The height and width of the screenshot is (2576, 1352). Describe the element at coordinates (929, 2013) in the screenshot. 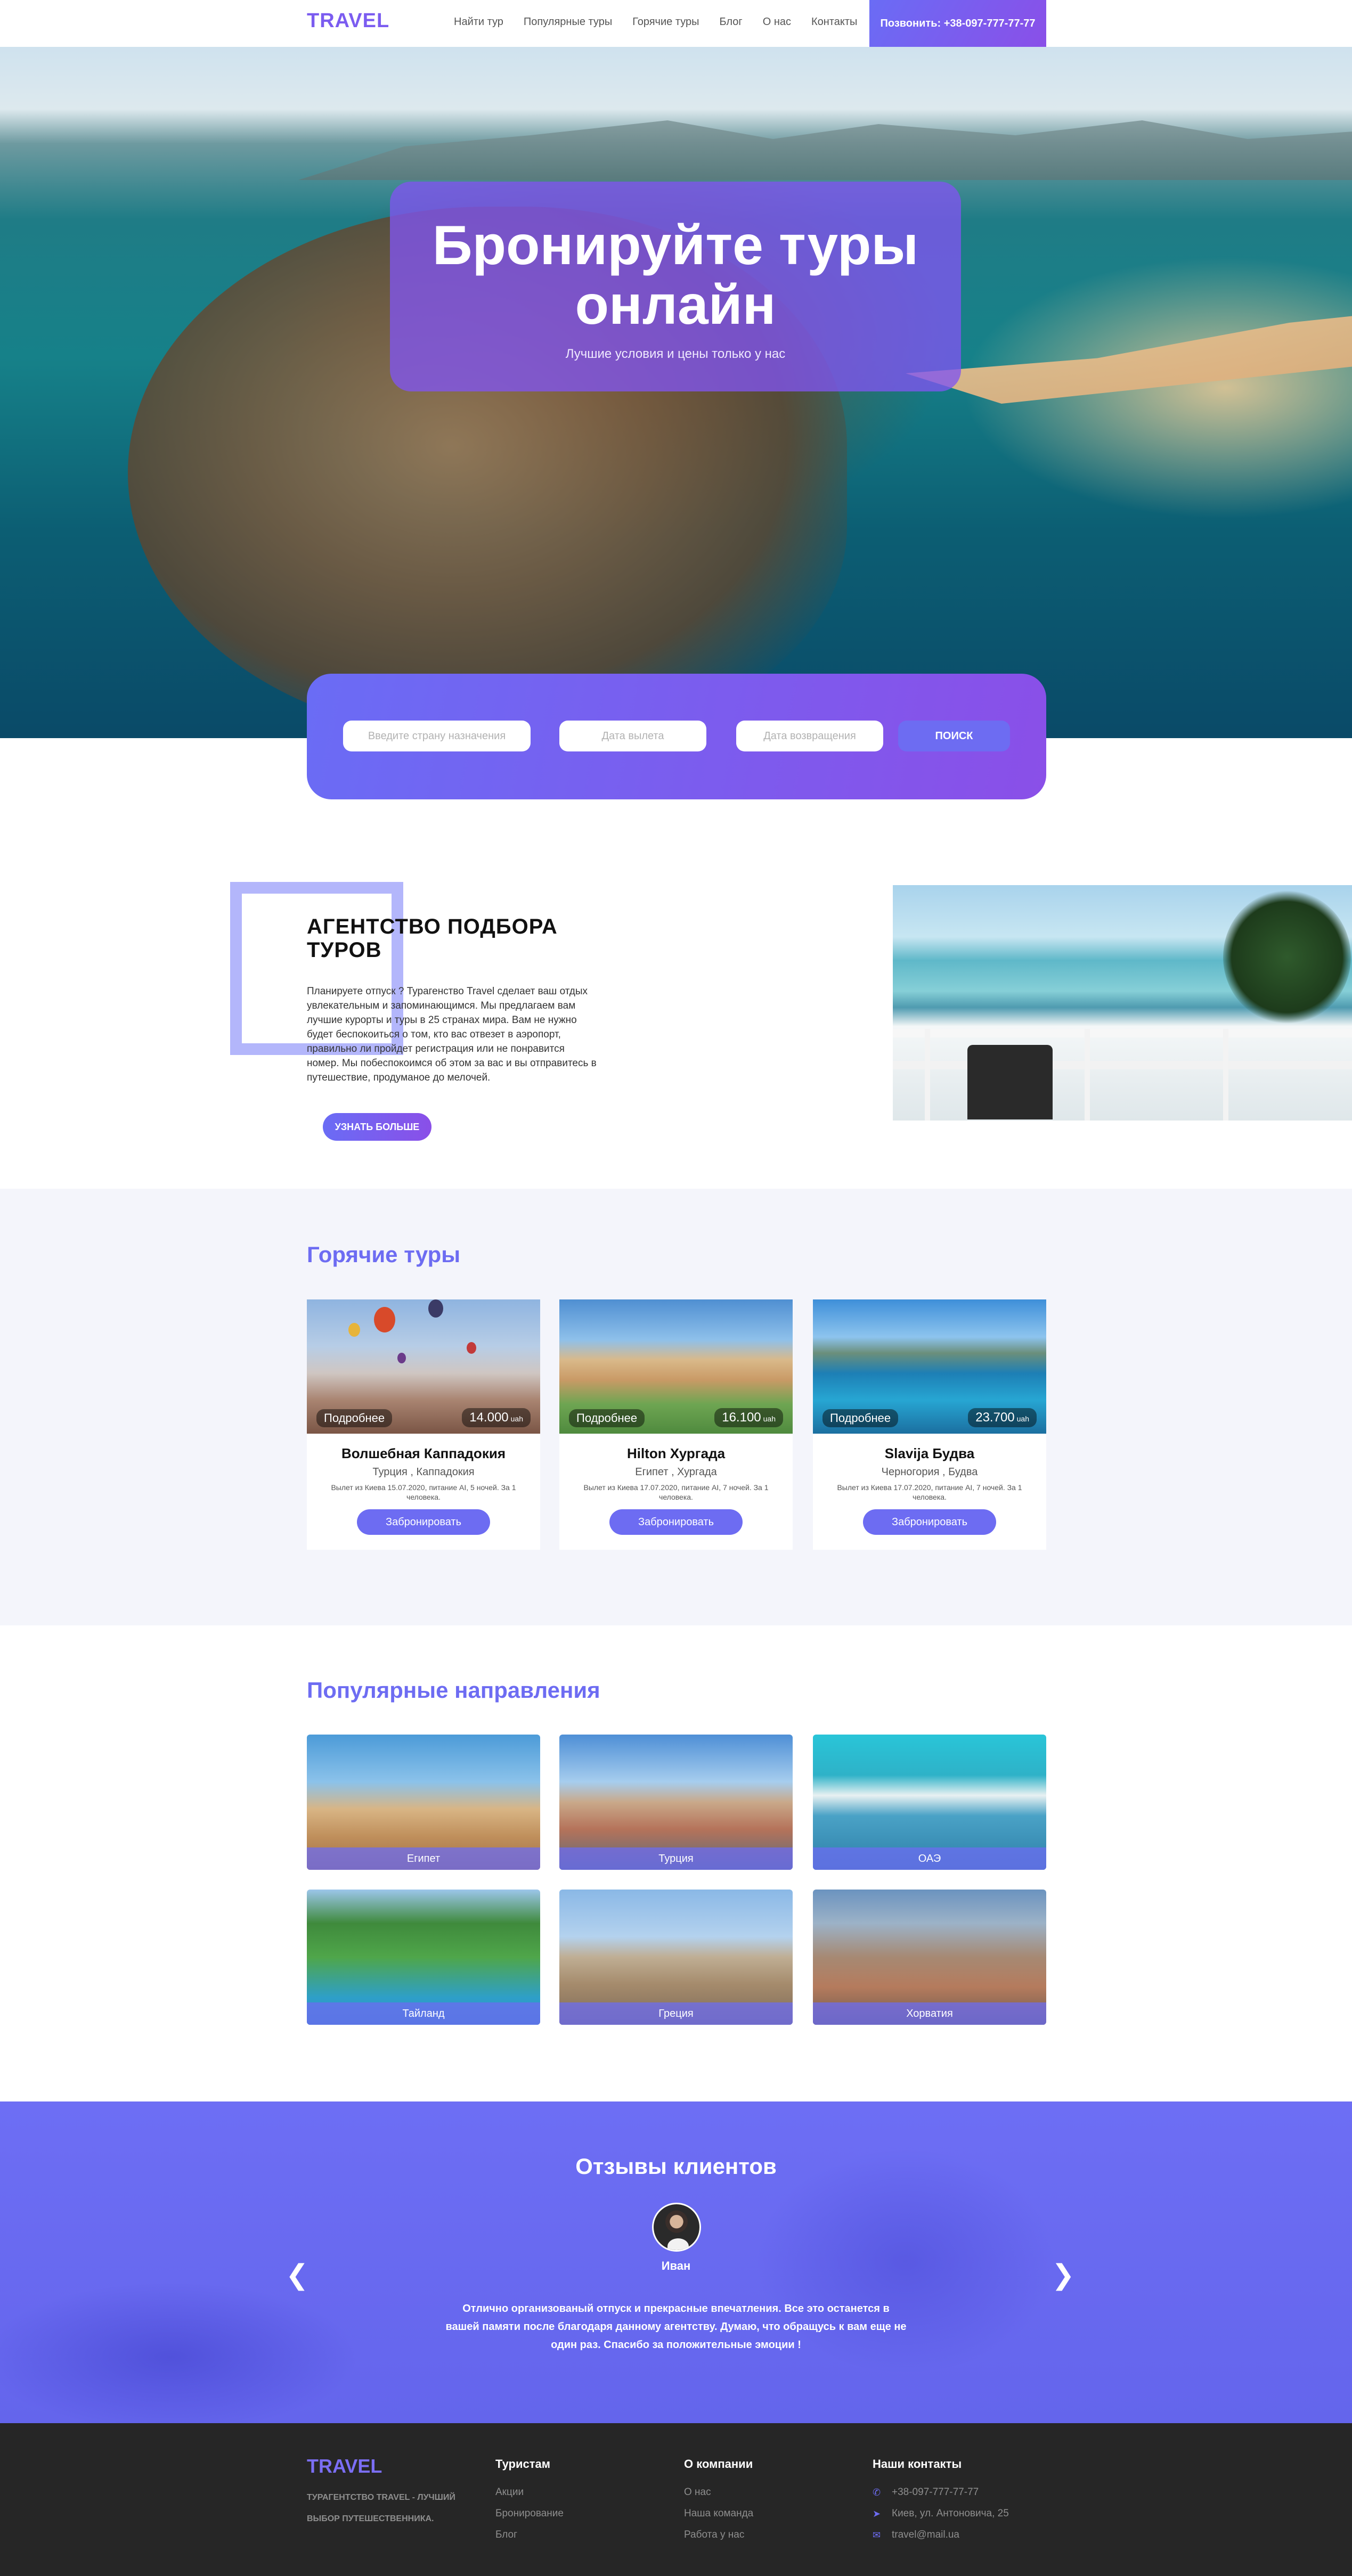

I see `destination-label: Хорватия` at that location.